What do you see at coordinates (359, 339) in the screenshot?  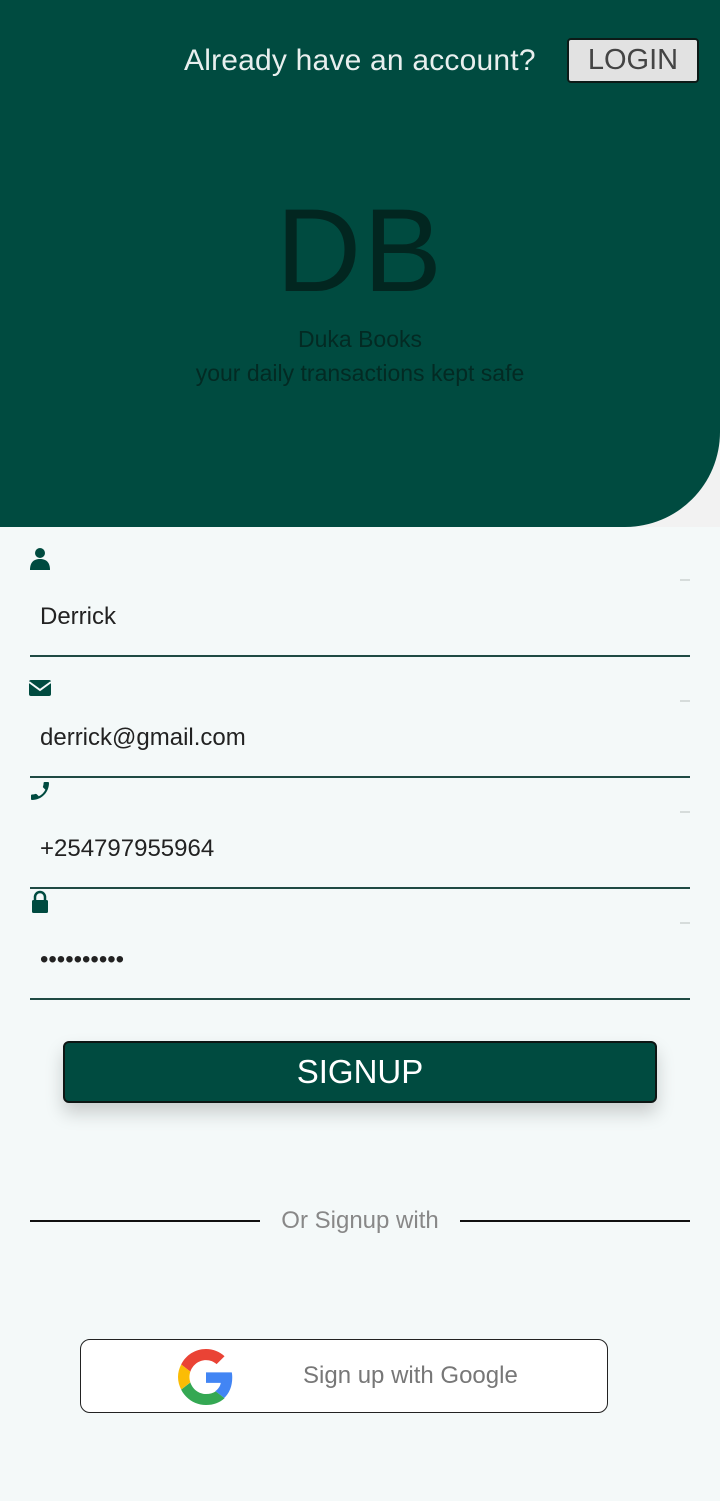 I see `app-name: Duka Books` at bounding box center [359, 339].